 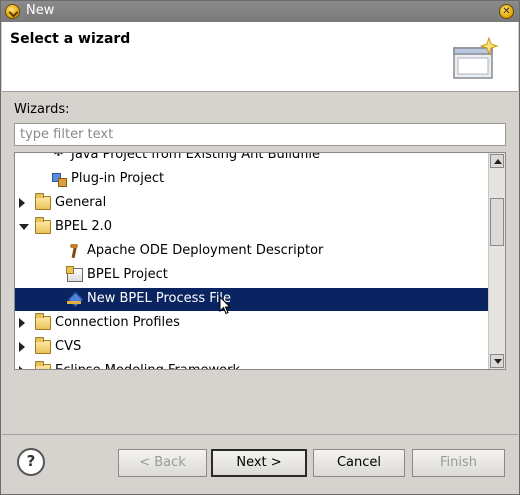 I want to click on back-button: < Back, so click(x=162, y=463).